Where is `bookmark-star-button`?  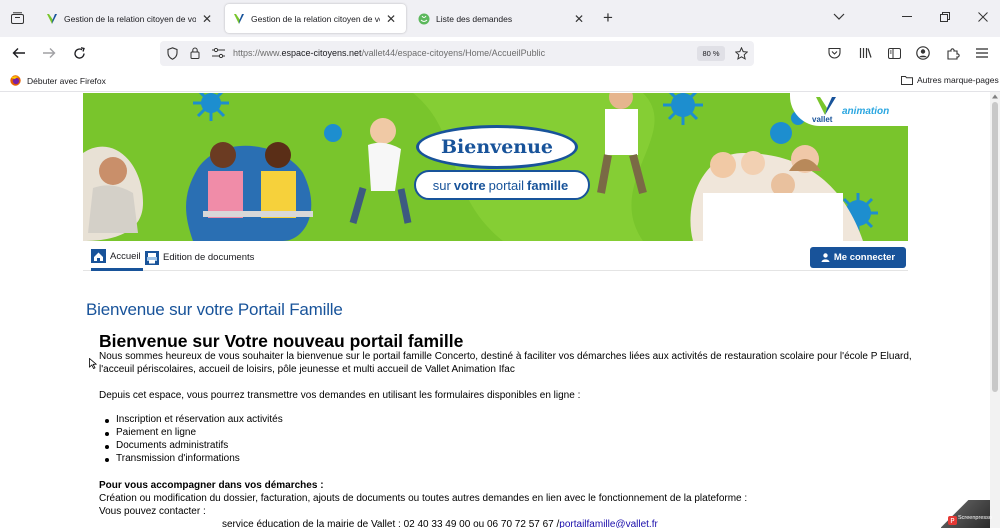 bookmark-star-button is located at coordinates (741, 53).